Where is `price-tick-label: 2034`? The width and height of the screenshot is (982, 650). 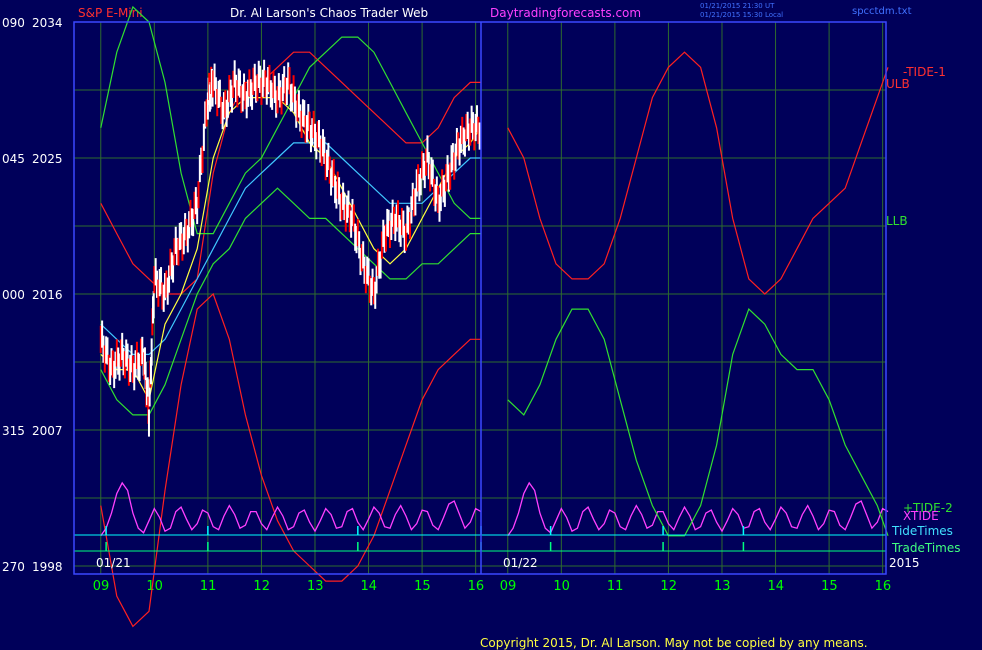 price-tick-label: 2034 is located at coordinates (47, 23).